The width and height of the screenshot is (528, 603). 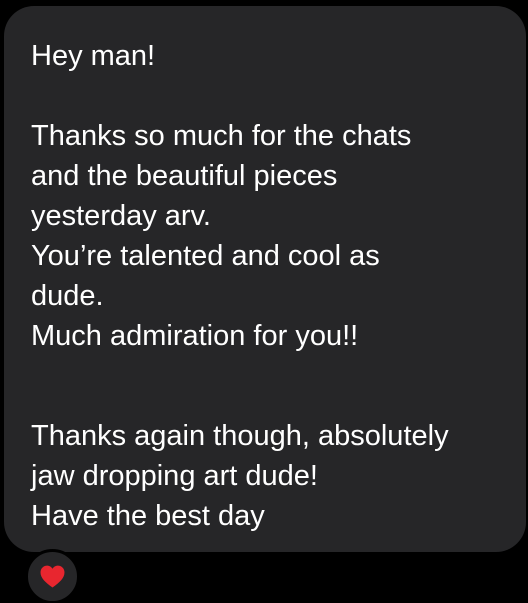 What do you see at coordinates (205, 256) in the screenshot?
I see `message-line: You’re talented and cool as` at bounding box center [205, 256].